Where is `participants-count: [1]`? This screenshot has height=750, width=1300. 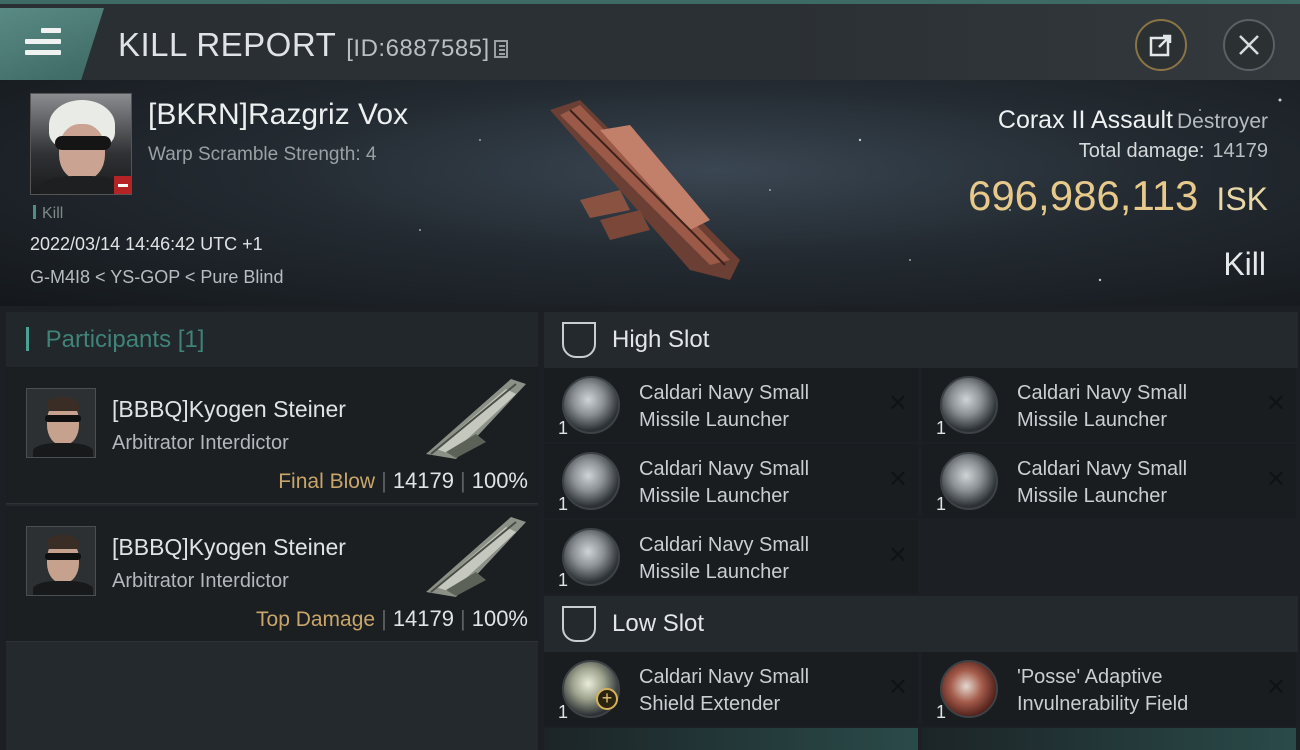 participants-count: [1] is located at coordinates (191, 339).